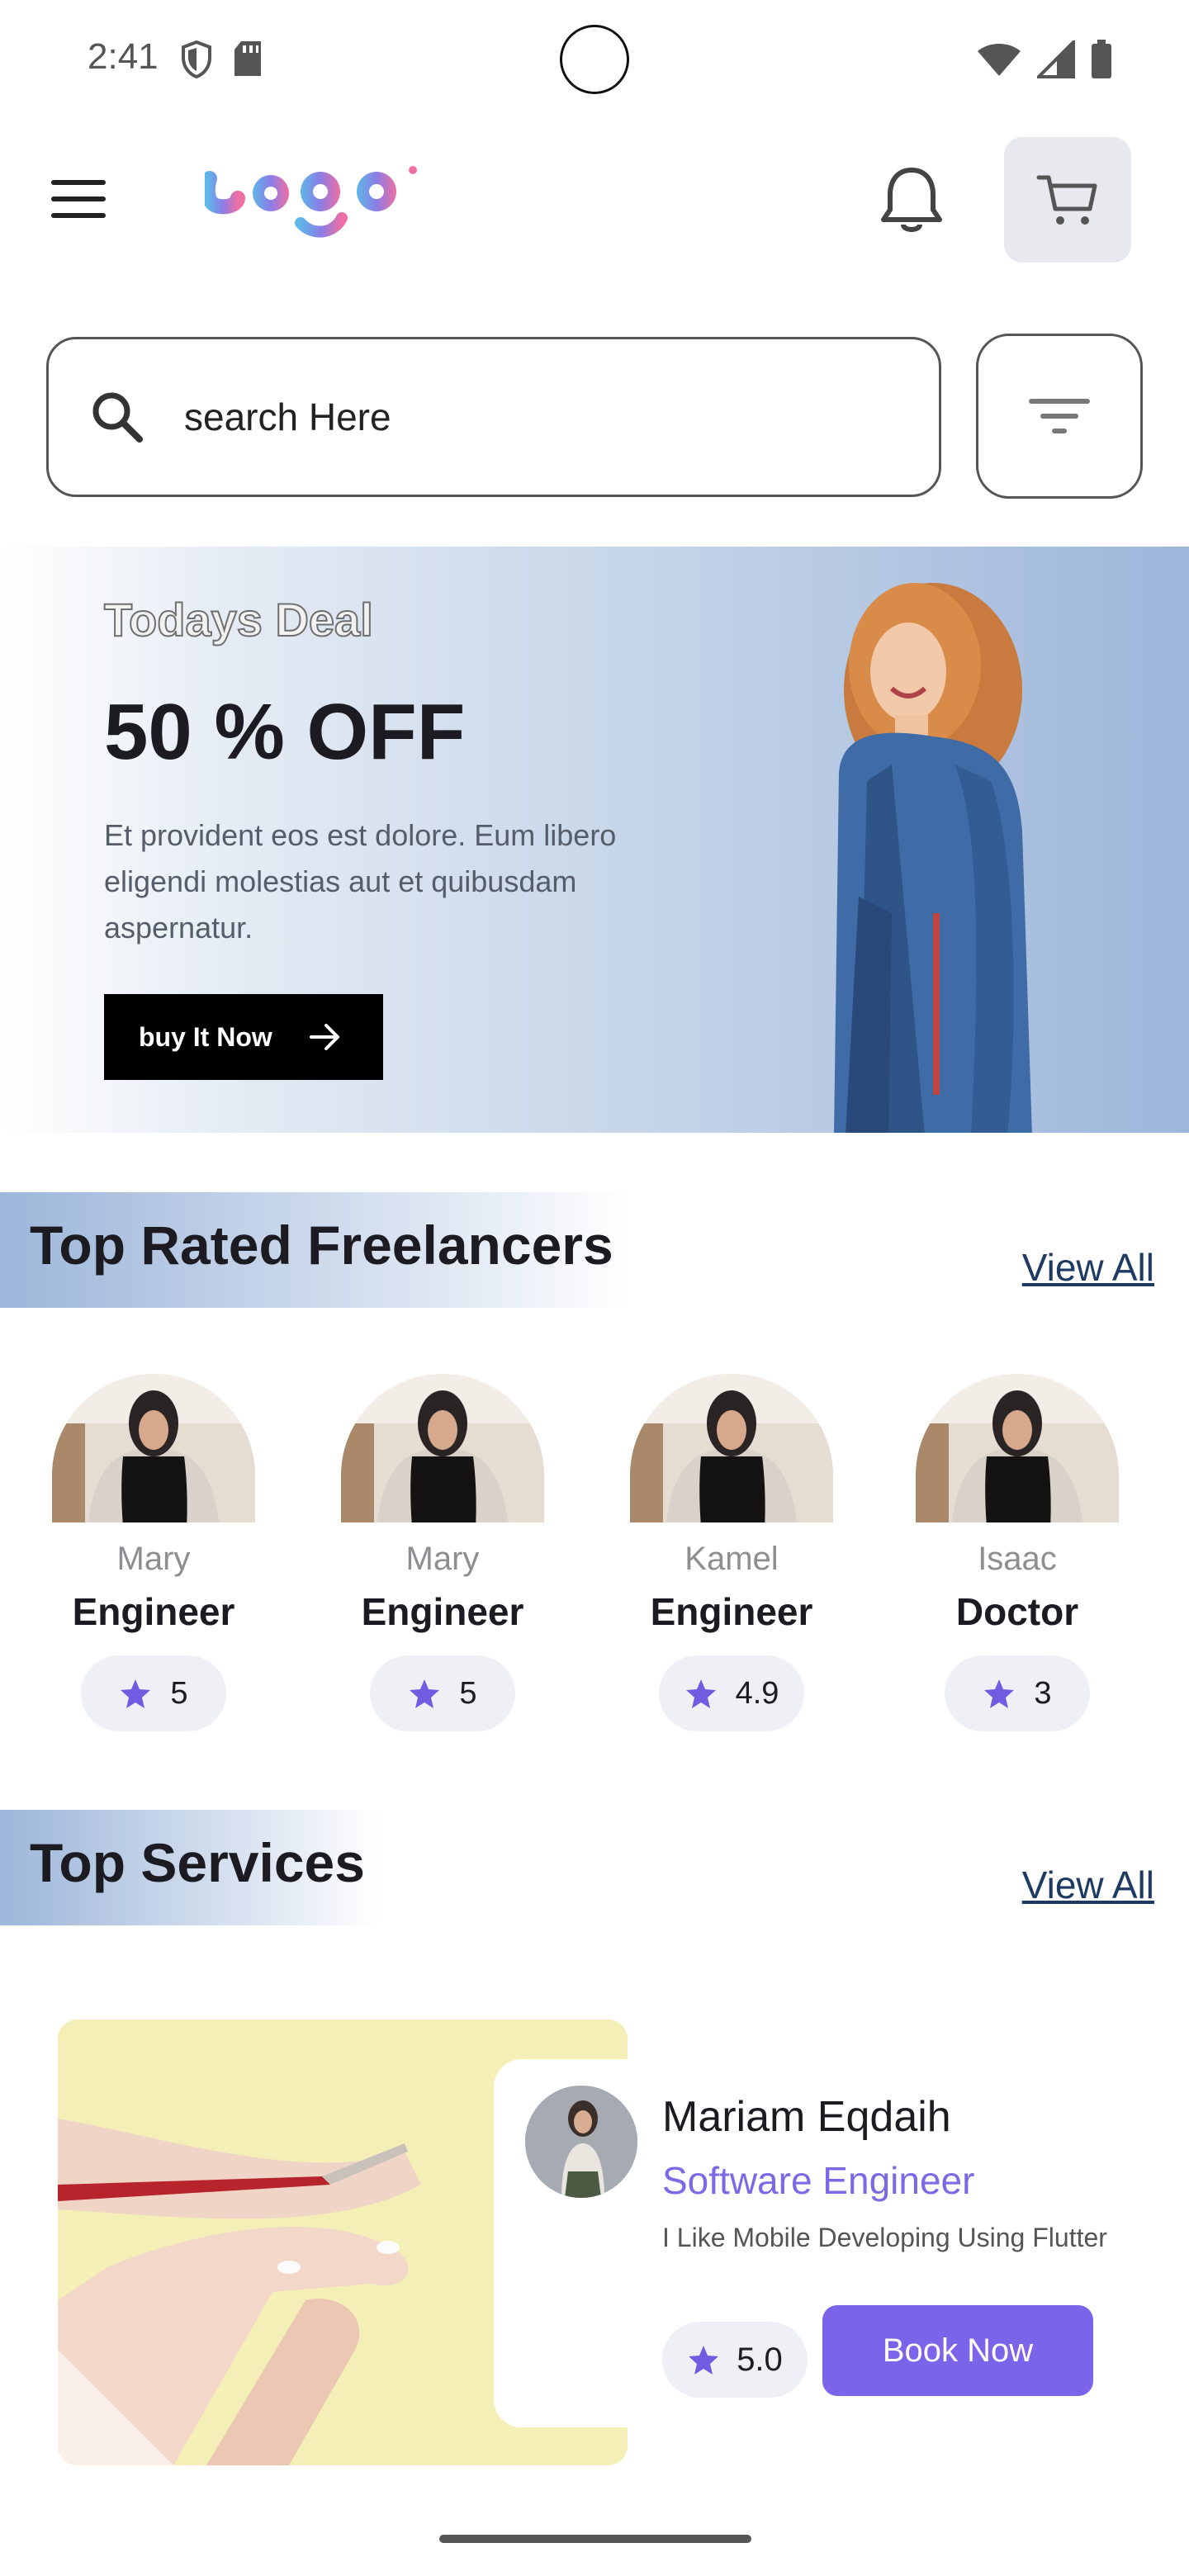 Image resolution: width=1189 pixels, height=2576 pixels. I want to click on filter-icon, so click(1059, 416).